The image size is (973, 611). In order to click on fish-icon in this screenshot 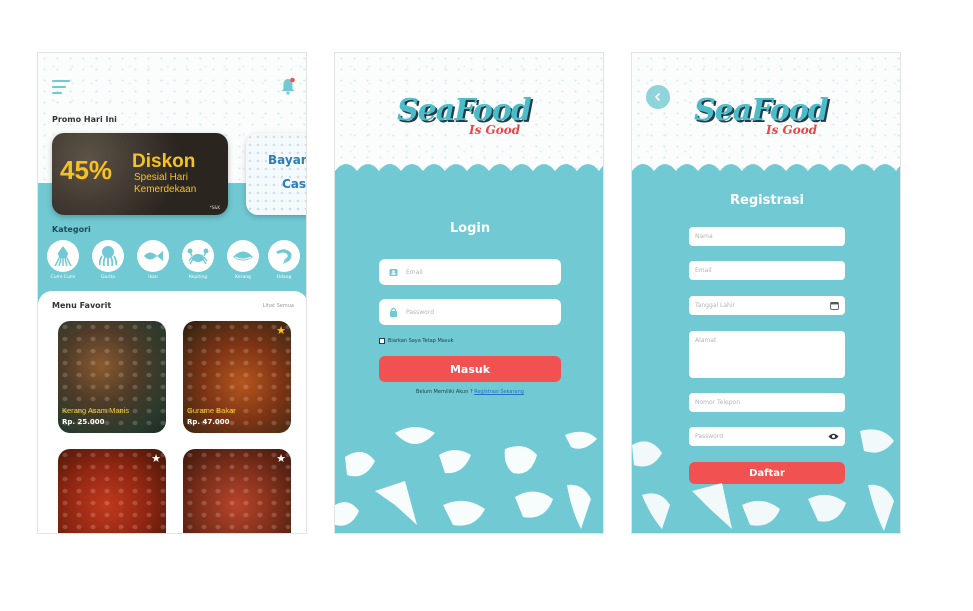, I will do `click(153, 256)`.